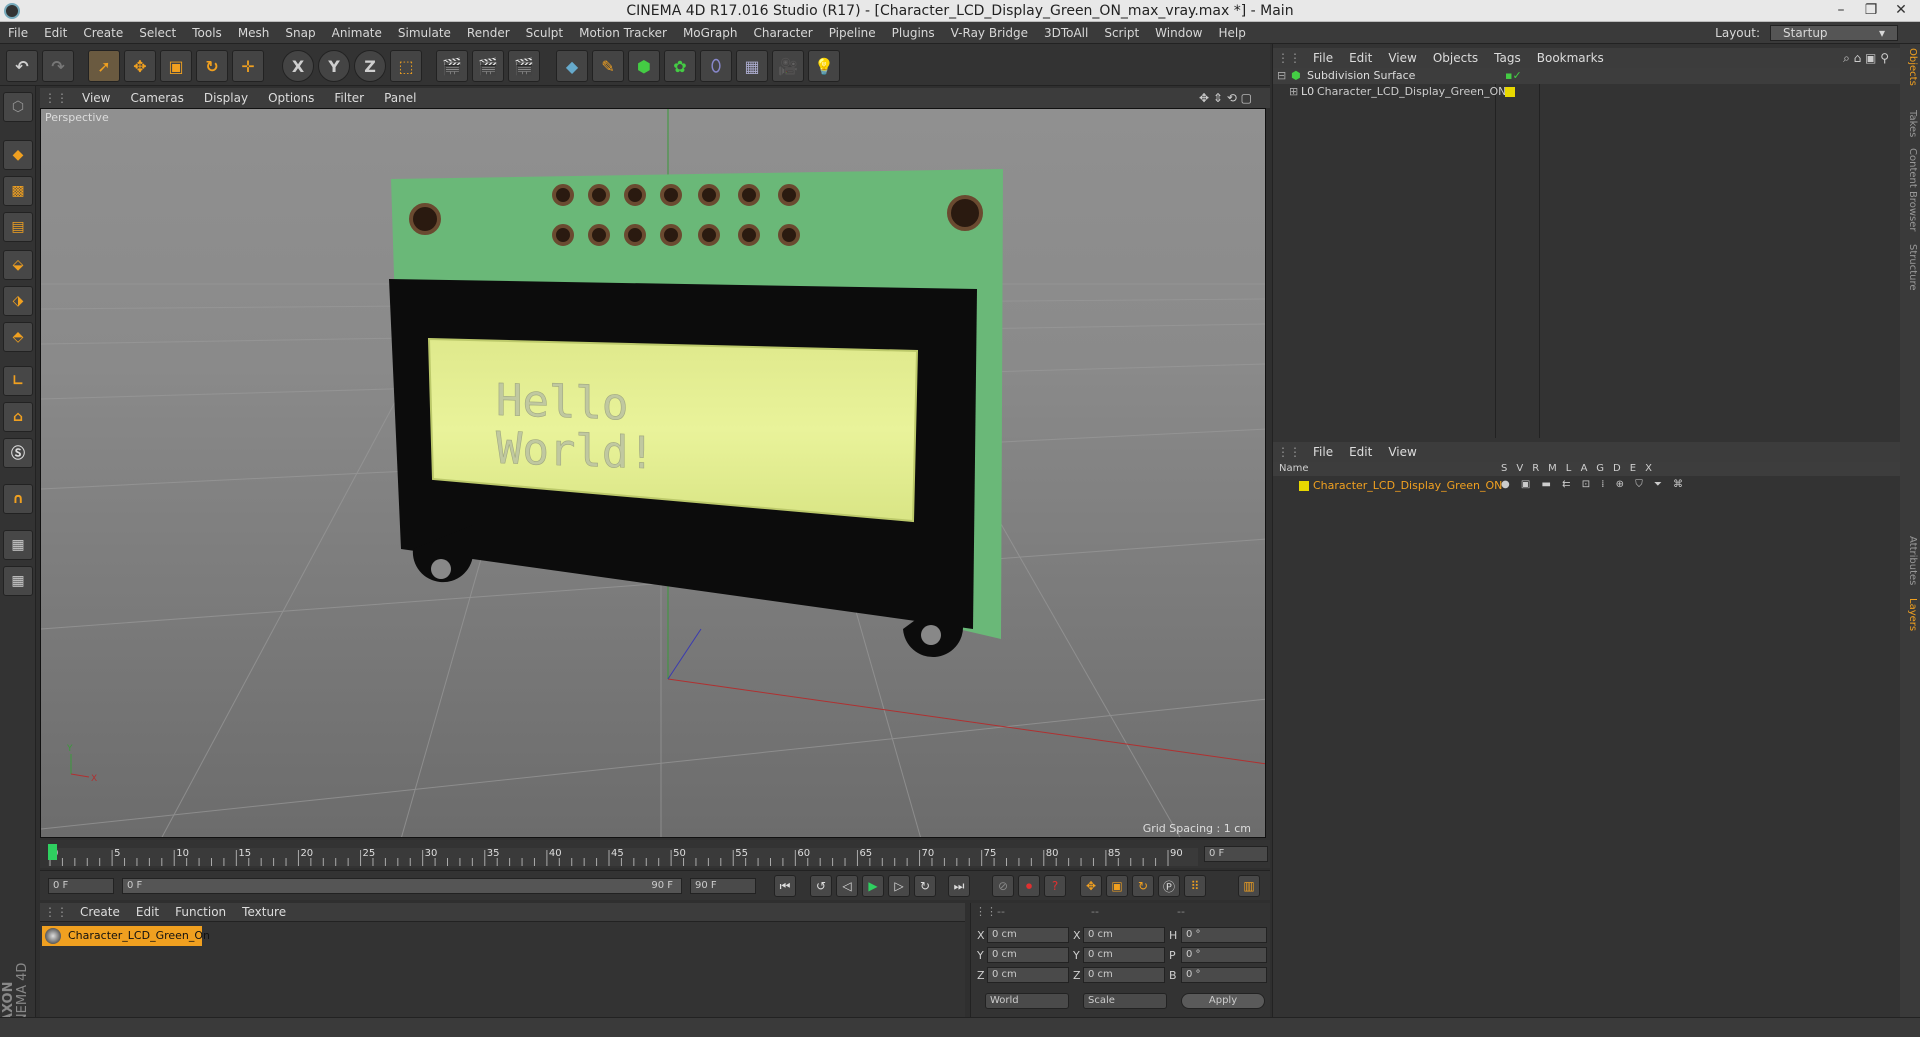 This screenshot has width=1920, height=1037. What do you see at coordinates (1224, 955) in the screenshot?
I see `rot-p-field: 0 °` at bounding box center [1224, 955].